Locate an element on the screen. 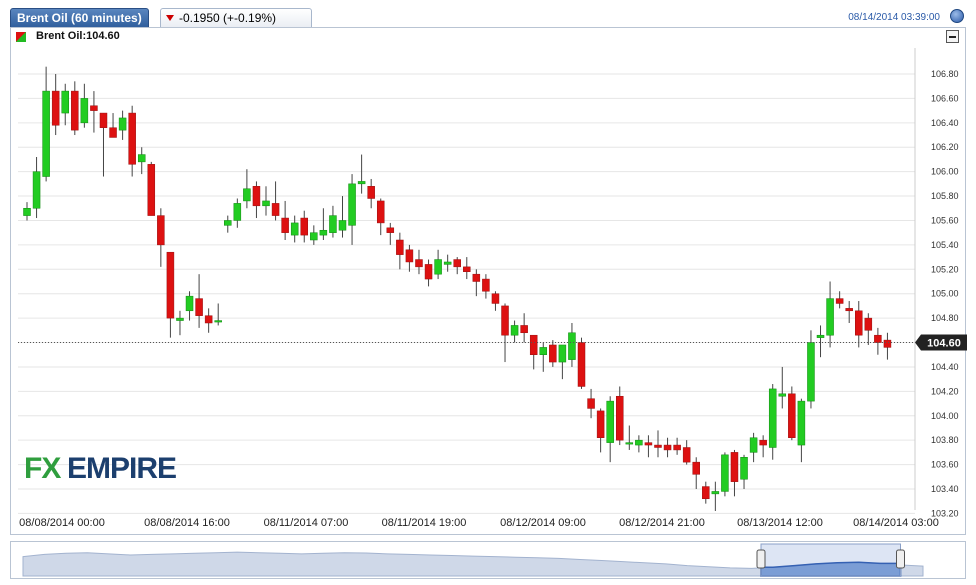 The height and width of the screenshot is (585, 976). navigator-panel is located at coordinates (488, 560).